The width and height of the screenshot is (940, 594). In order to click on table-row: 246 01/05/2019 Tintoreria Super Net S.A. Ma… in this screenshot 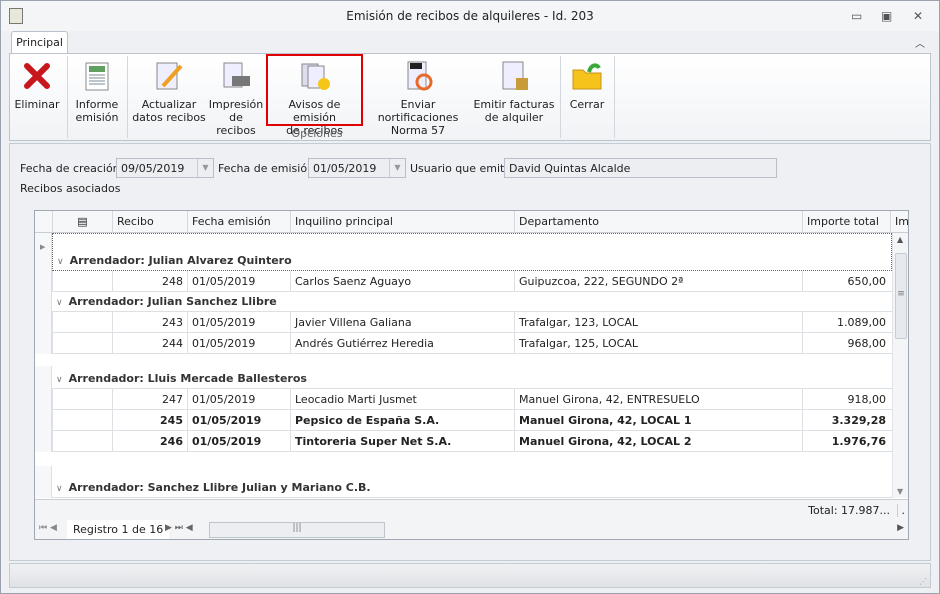, I will do `click(463, 441)`.